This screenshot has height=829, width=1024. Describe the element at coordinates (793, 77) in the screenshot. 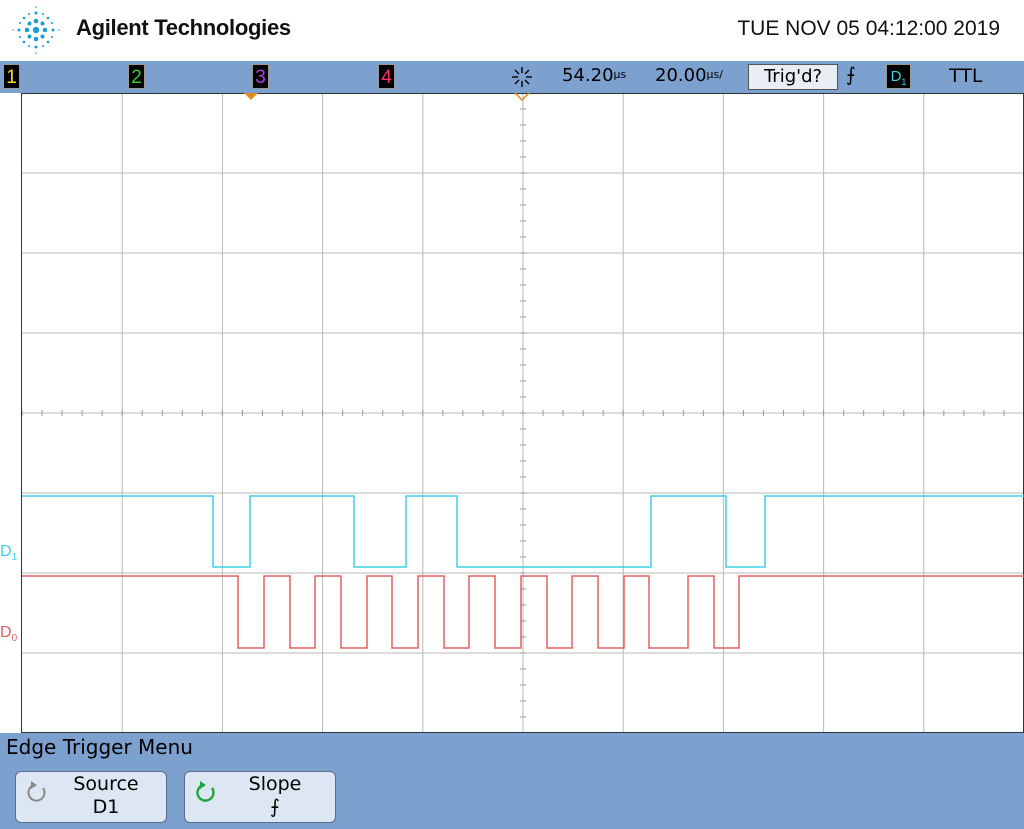

I see `trigger-status-button: Trig'd?` at that location.